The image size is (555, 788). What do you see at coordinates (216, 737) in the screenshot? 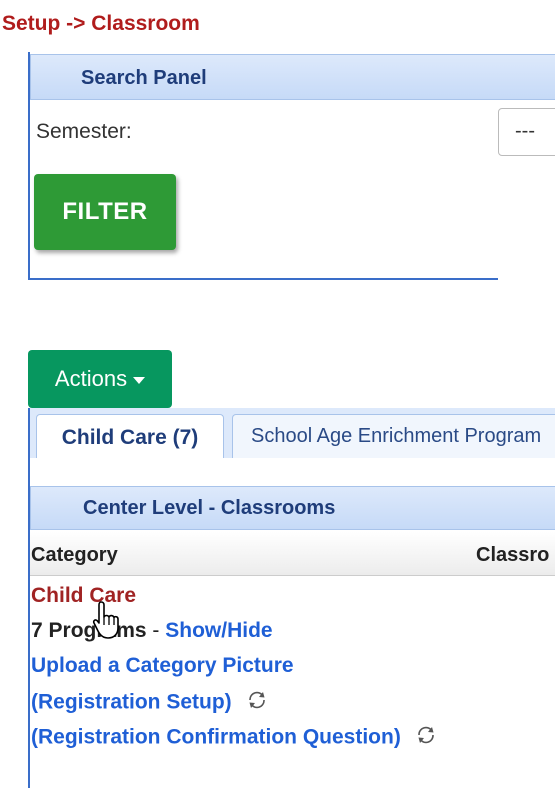
I see `registration-confirmation-link: (Registration Confirmation Question)` at bounding box center [216, 737].